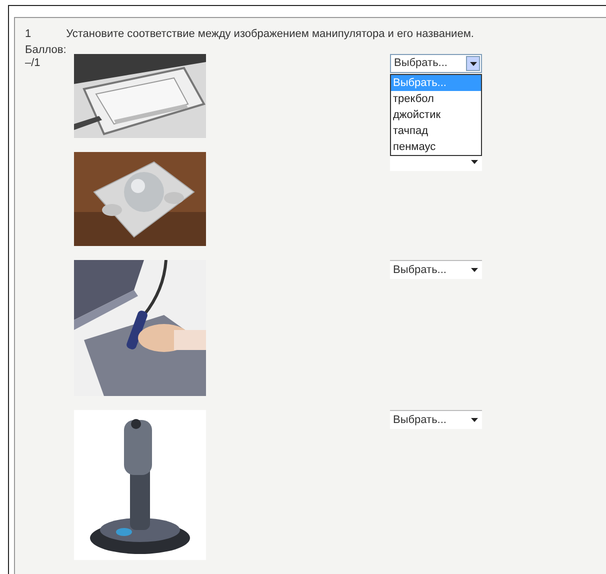 This screenshot has width=606, height=574. Describe the element at coordinates (270, 34) in the screenshot. I see `question-text: Установите соответствие между изображением манипулятора и его названием.` at that location.